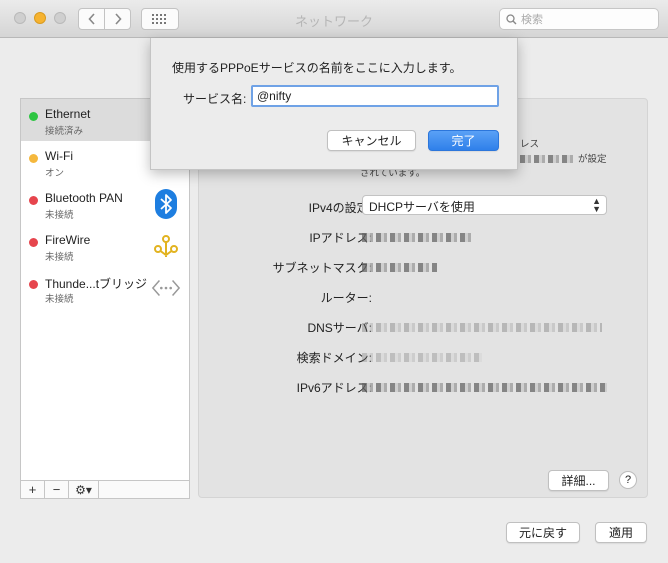  What do you see at coordinates (334, 19) in the screenshot?
I see `title-bar: ネットワーク 検索` at bounding box center [334, 19].